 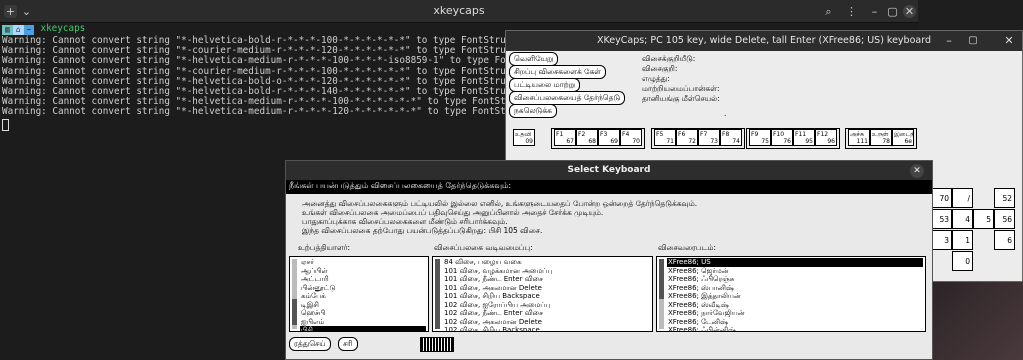 What do you see at coordinates (546, 279) in the screenshot?
I see `layout-list-item: 101 விசை, நீண்ட Enter விசை` at bounding box center [546, 279].